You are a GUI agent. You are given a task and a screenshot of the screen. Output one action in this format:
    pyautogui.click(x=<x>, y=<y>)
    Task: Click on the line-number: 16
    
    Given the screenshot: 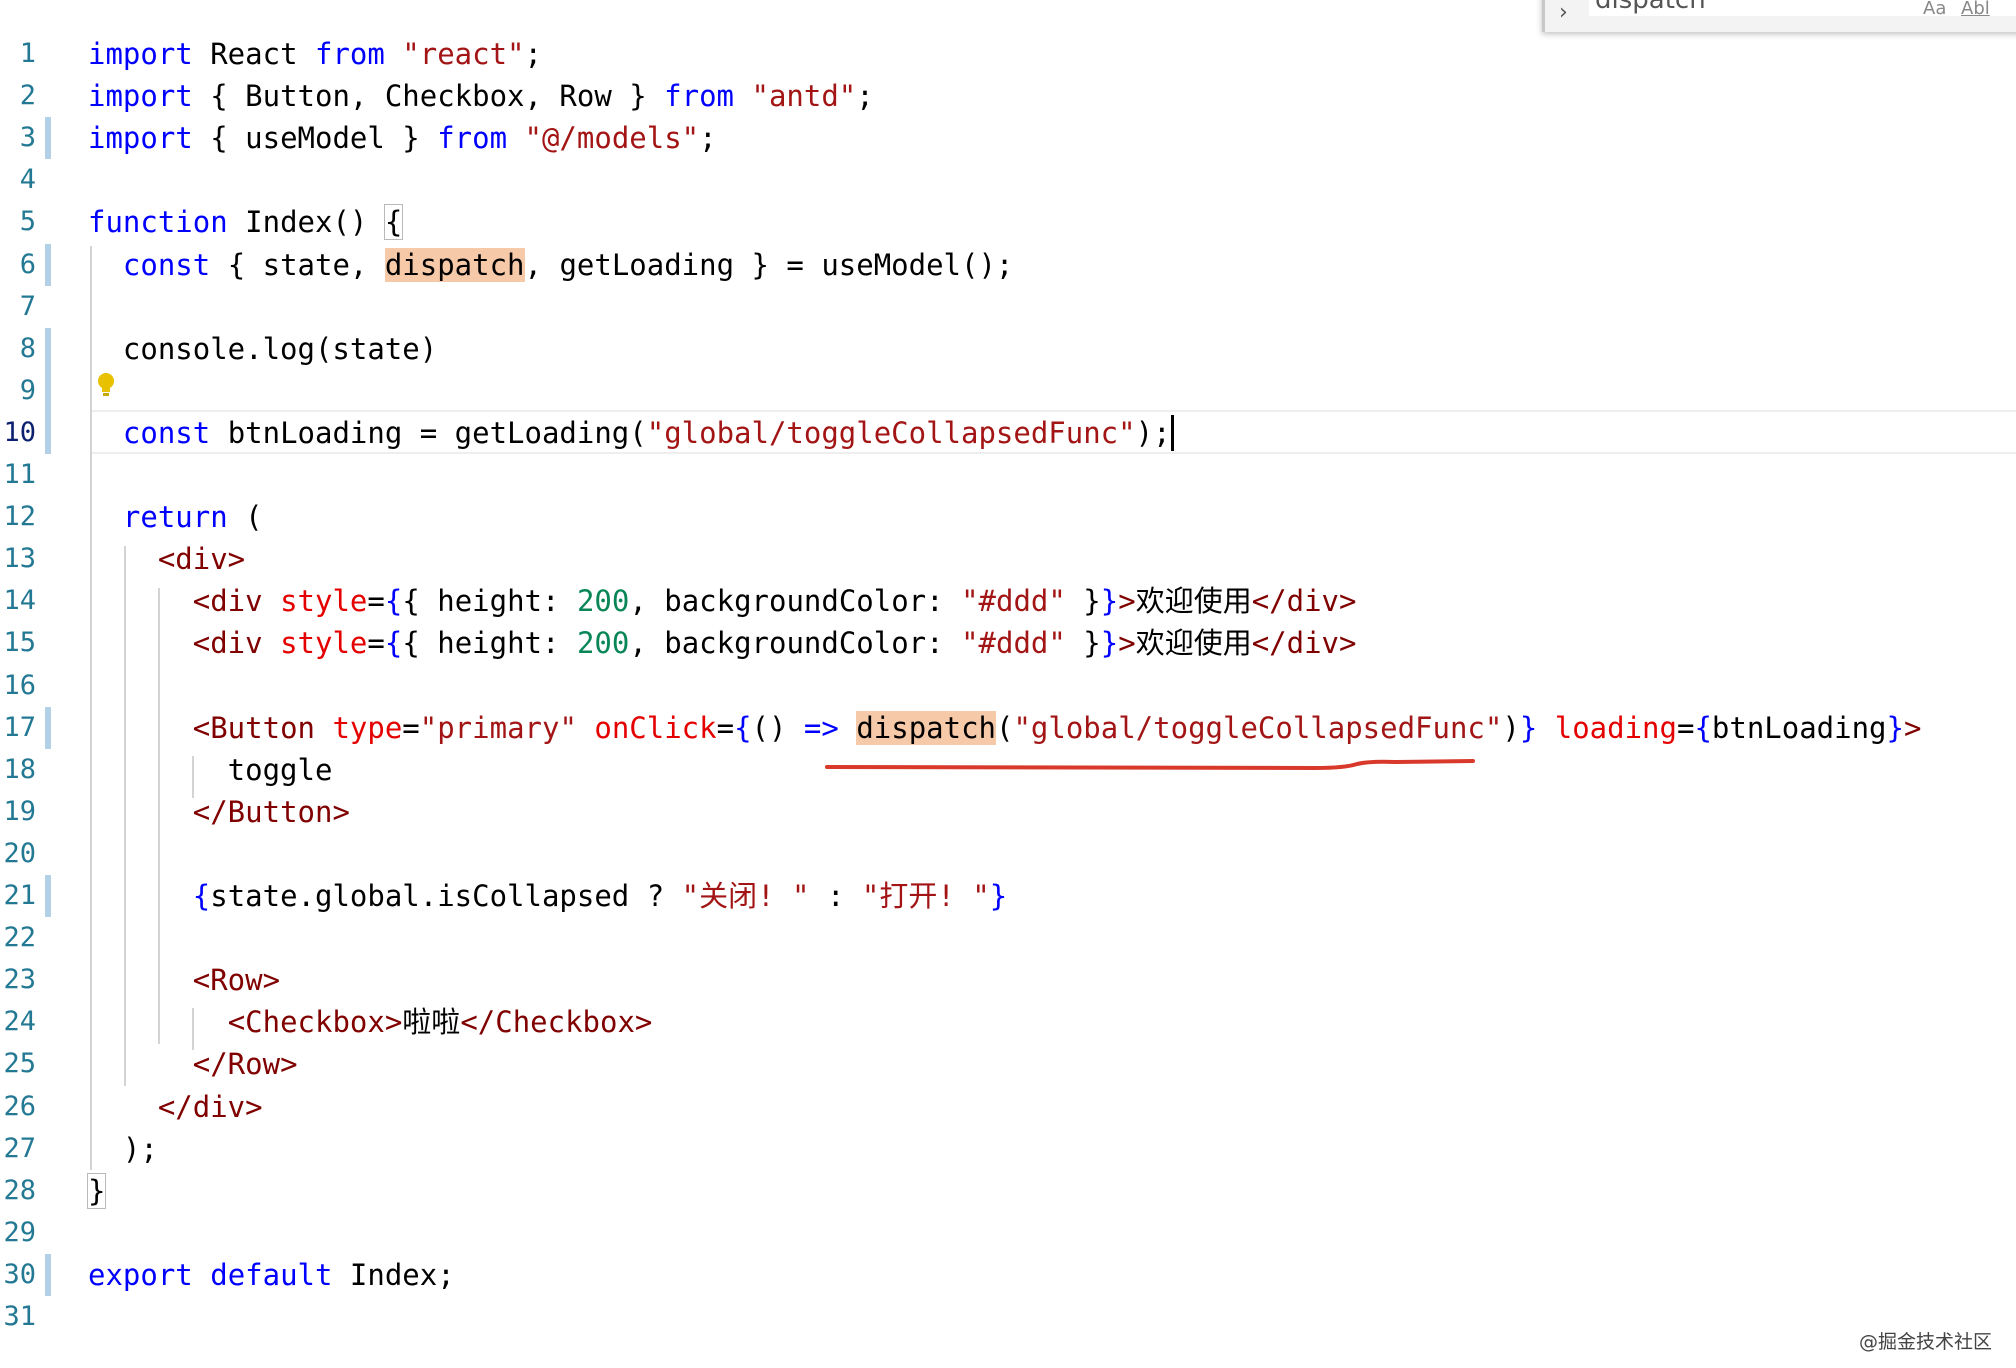 What is the action you would take?
    pyautogui.click(x=19, y=685)
    